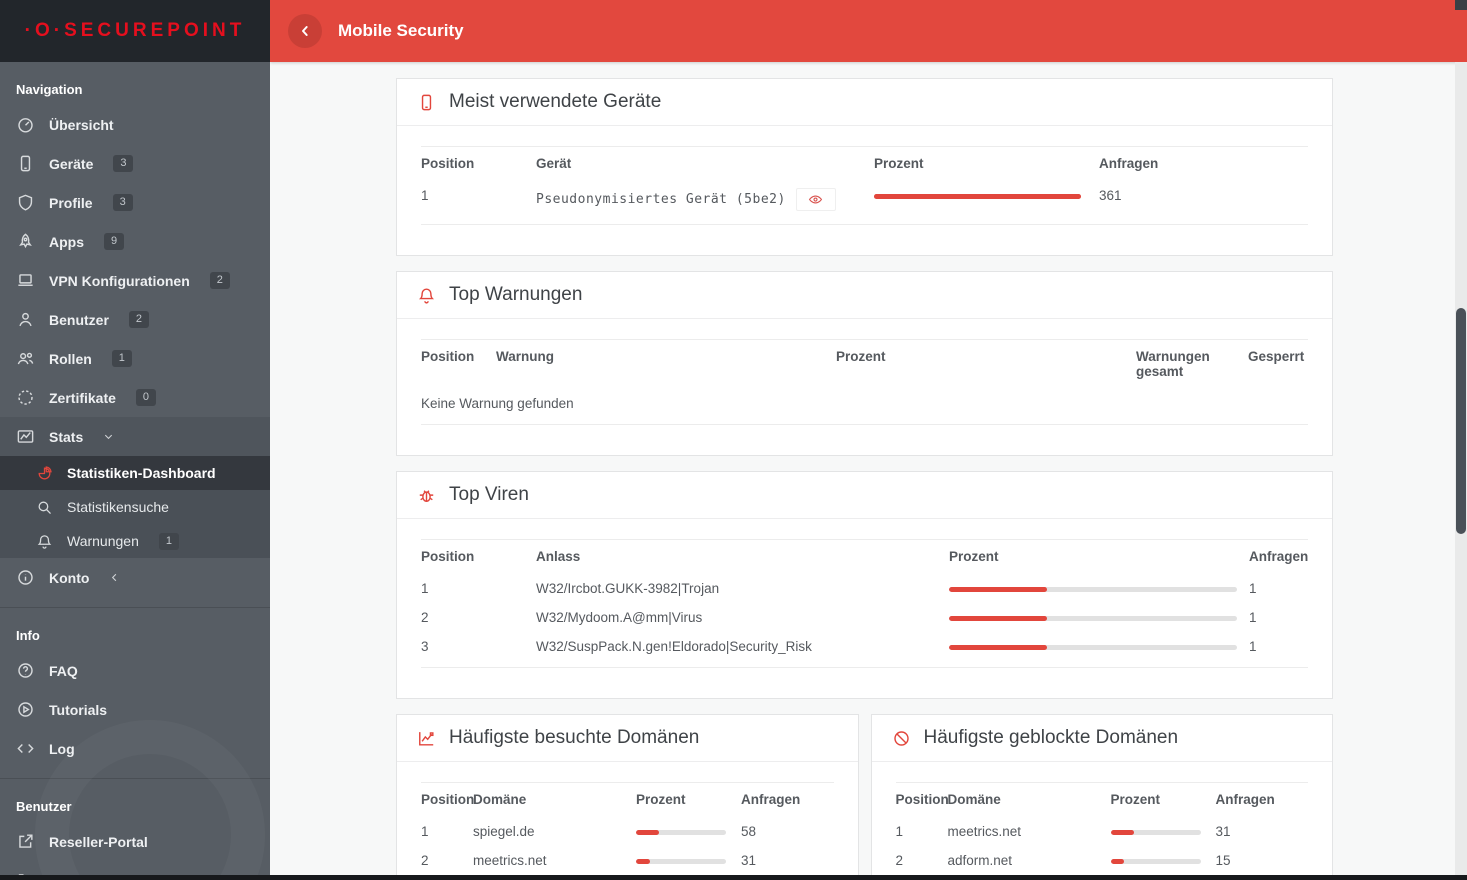 The height and width of the screenshot is (880, 1467). What do you see at coordinates (118, 507) in the screenshot?
I see `sidebar-item-label: Statistikensuche` at bounding box center [118, 507].